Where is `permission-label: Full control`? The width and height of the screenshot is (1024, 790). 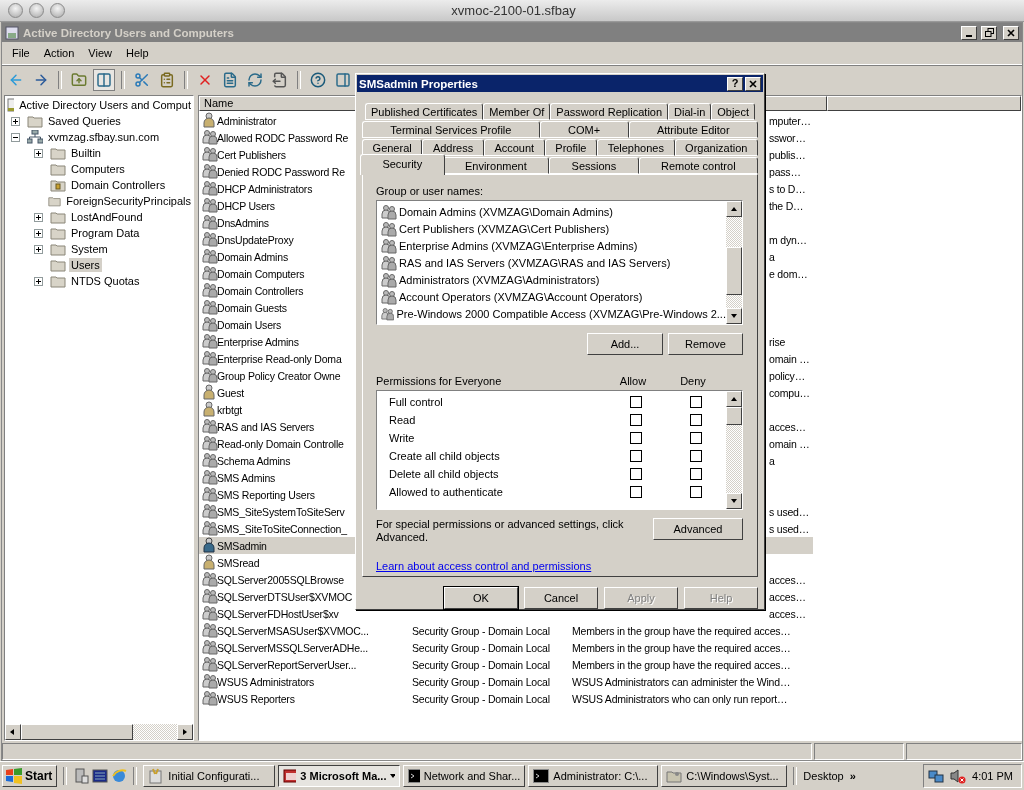
permission-label: Full control is located at coordinates (416, 402).